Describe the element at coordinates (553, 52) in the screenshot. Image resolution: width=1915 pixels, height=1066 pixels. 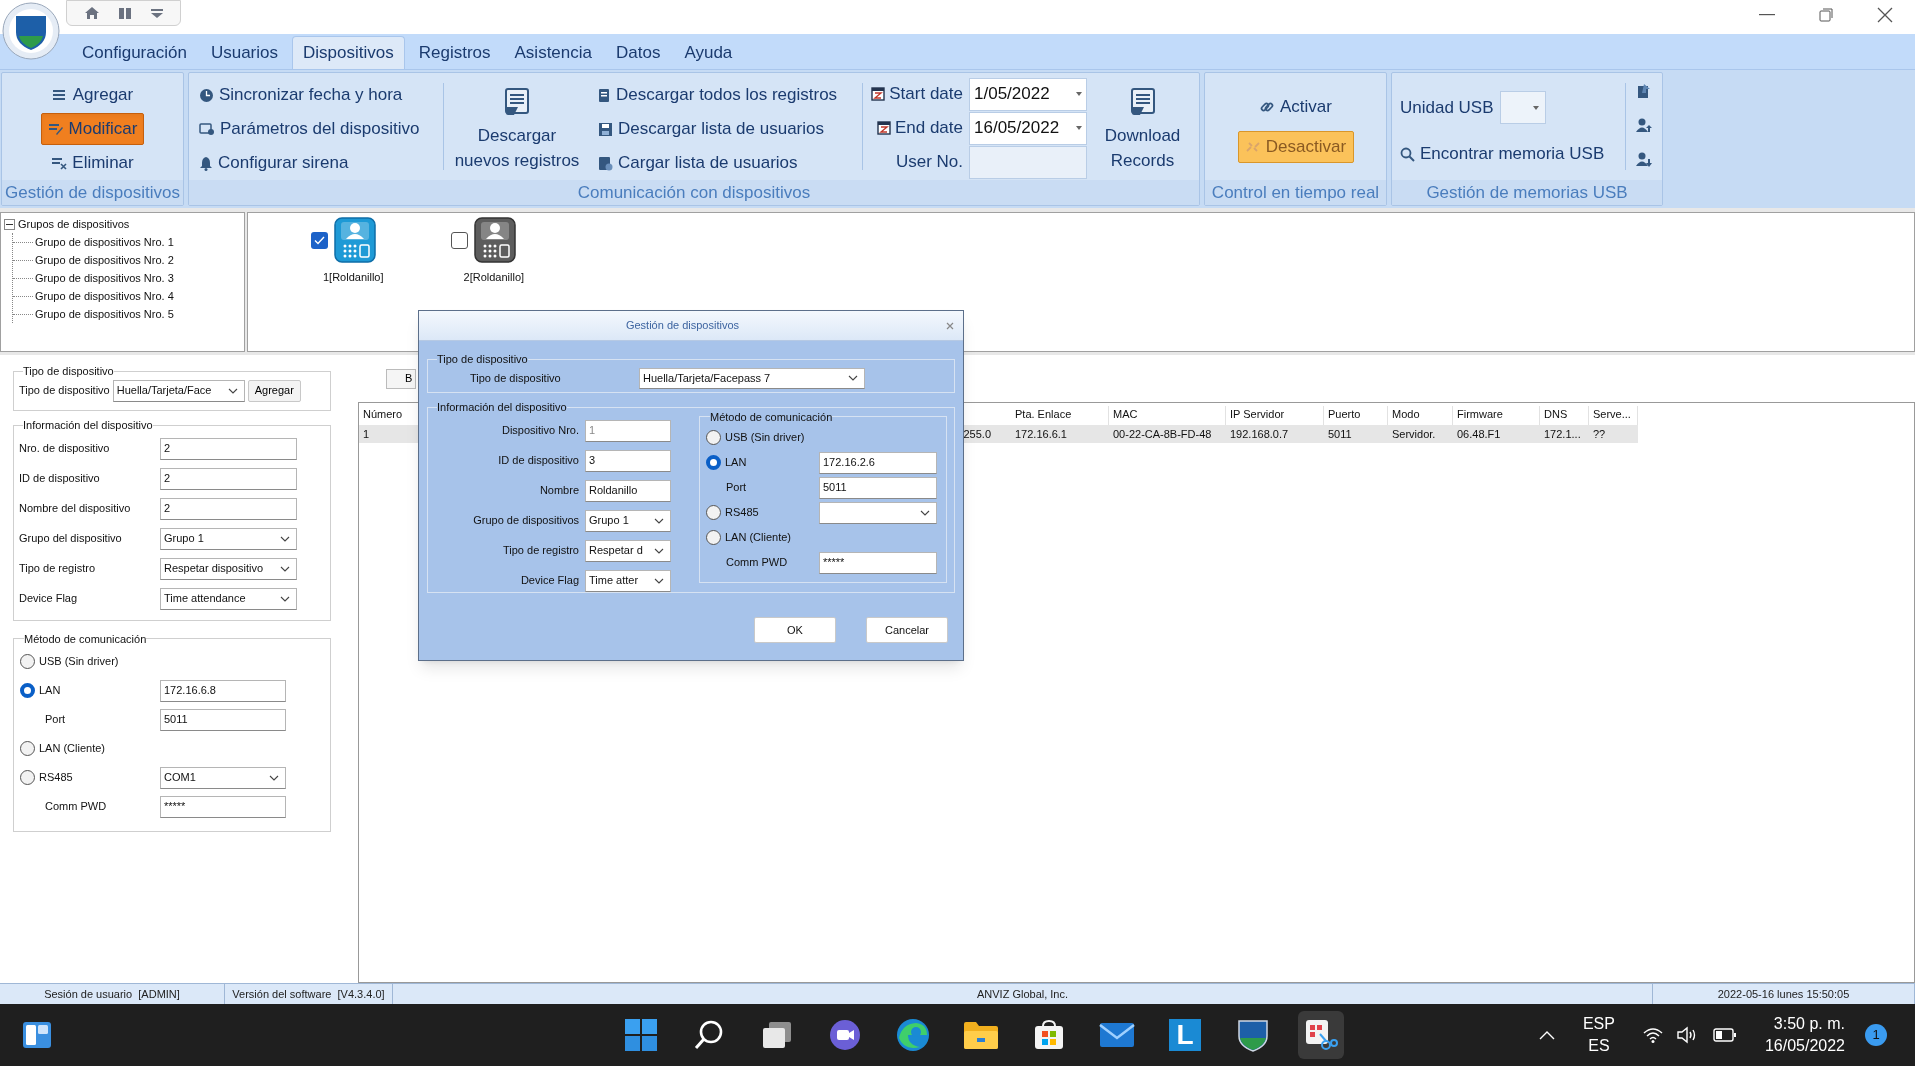
I see `menu-tab: Asistencia` at that location.